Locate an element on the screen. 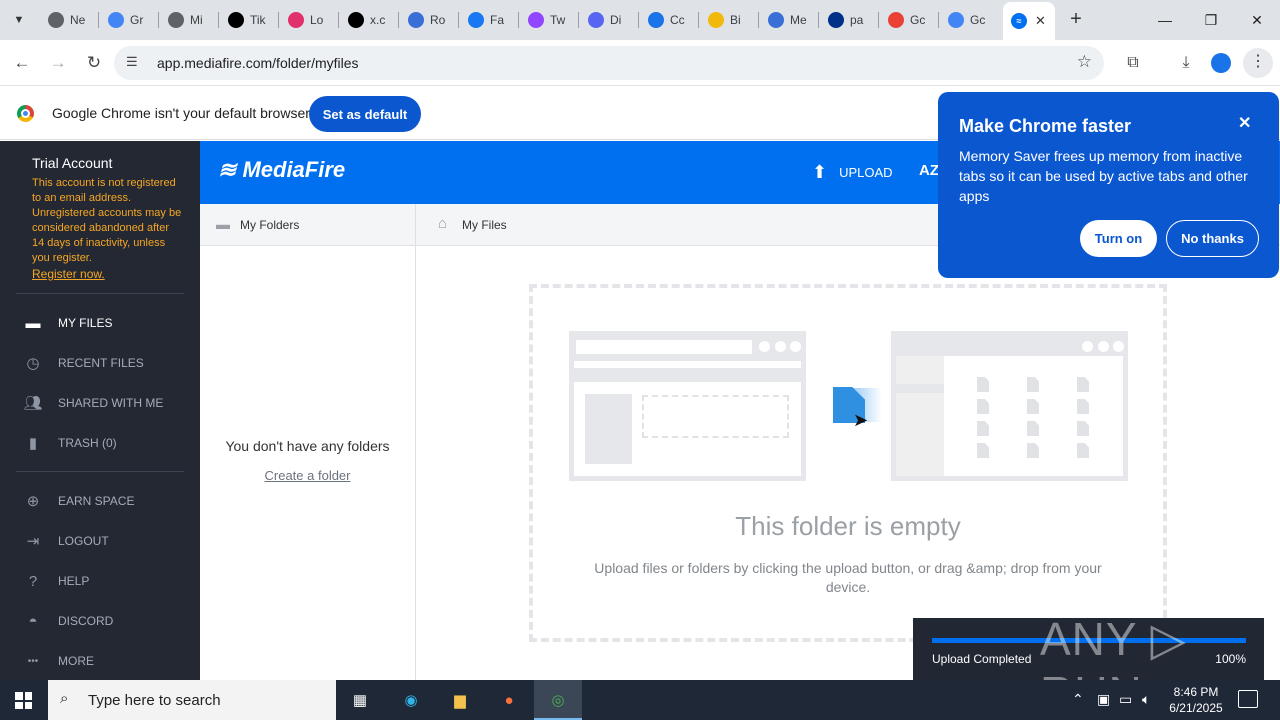 This screenshot has width=1280, height=720. tab-label: Di is located at coordinates (616, 20).